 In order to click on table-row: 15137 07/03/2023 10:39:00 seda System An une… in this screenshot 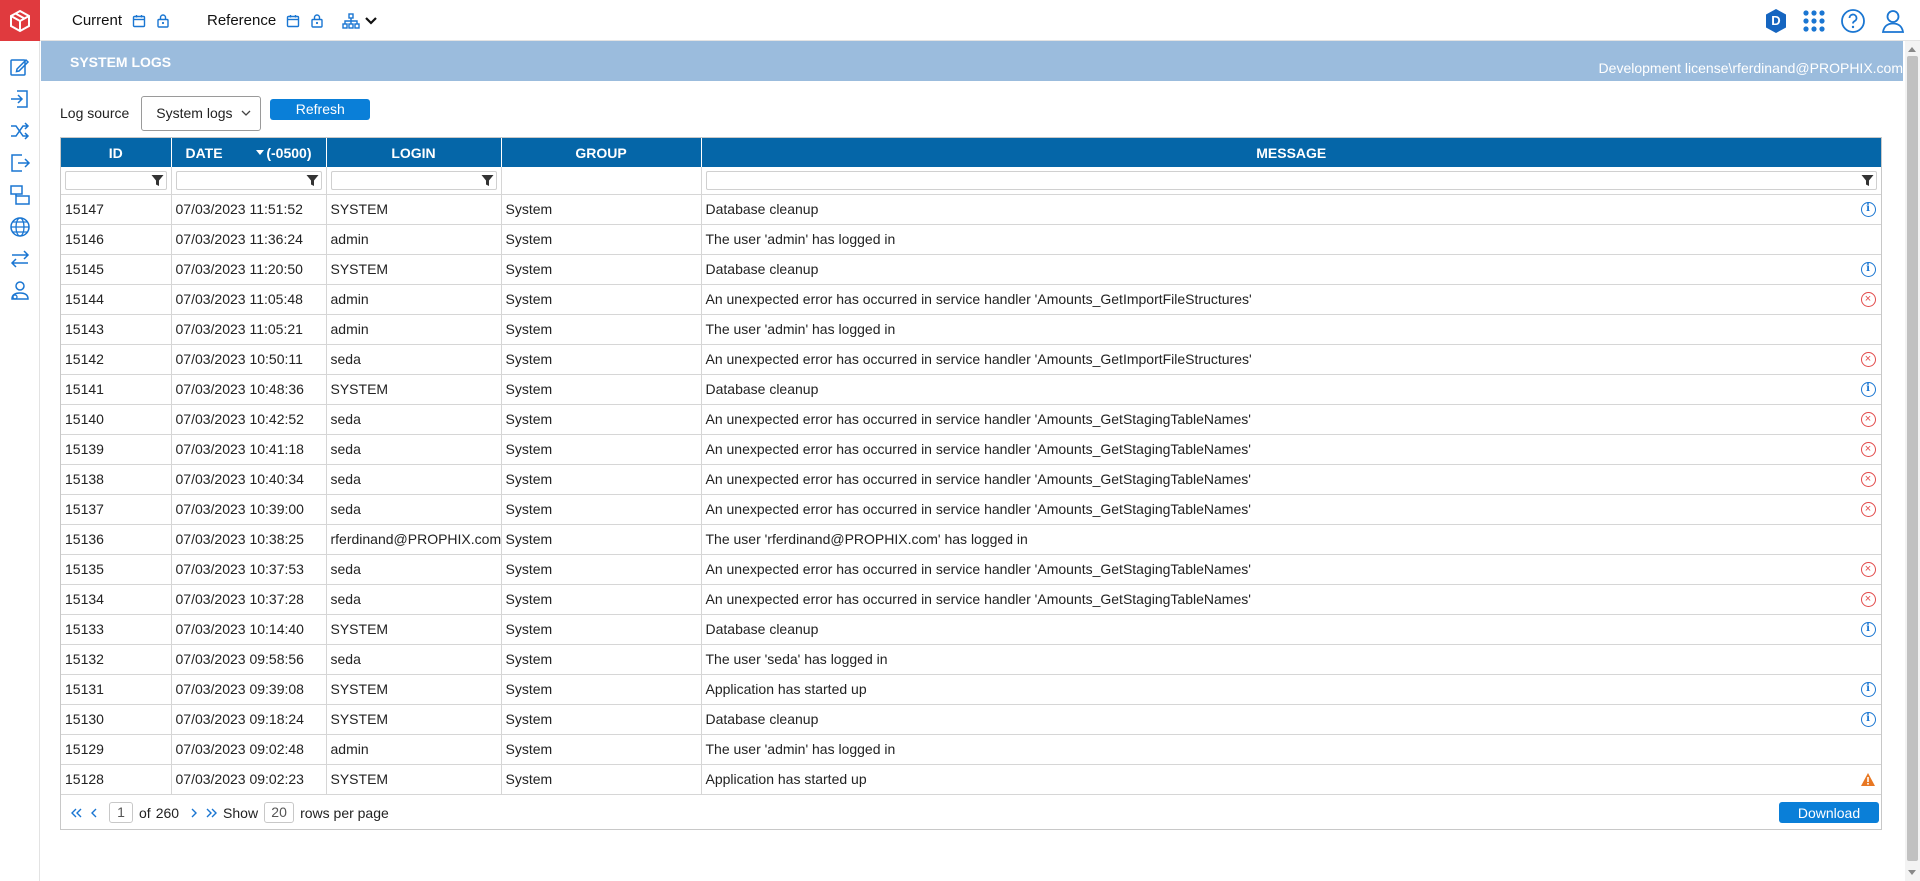, I will do `click(971, 509)`.